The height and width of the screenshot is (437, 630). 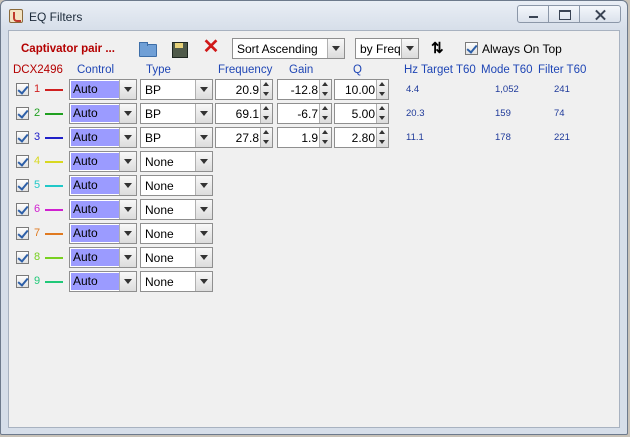 What do you see at coordinates (37, 209) in the screenshot?
I see `filter-number: 6` at bounding box center [37, 209].